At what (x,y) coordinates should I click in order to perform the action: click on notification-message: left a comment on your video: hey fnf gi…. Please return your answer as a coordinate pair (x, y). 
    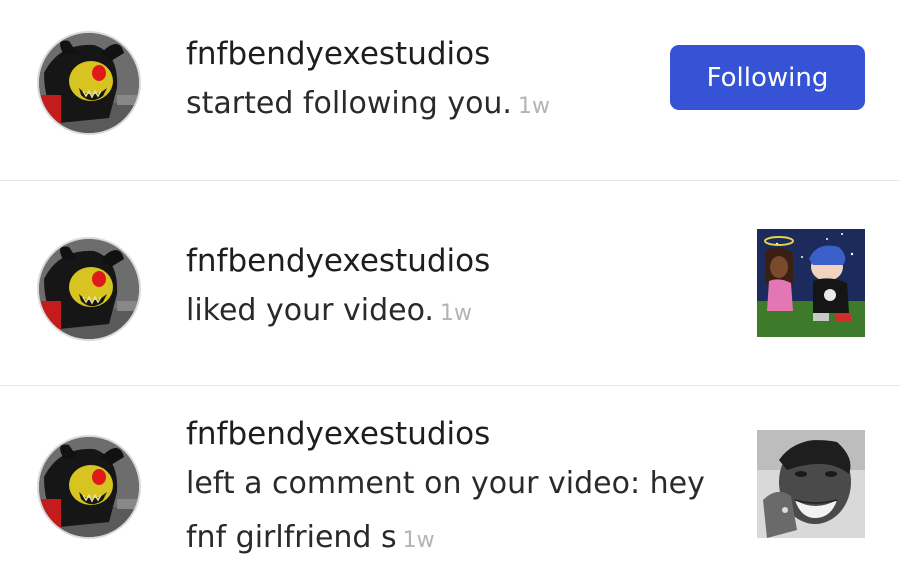
    Looking at the image, I should click on (445, 512).